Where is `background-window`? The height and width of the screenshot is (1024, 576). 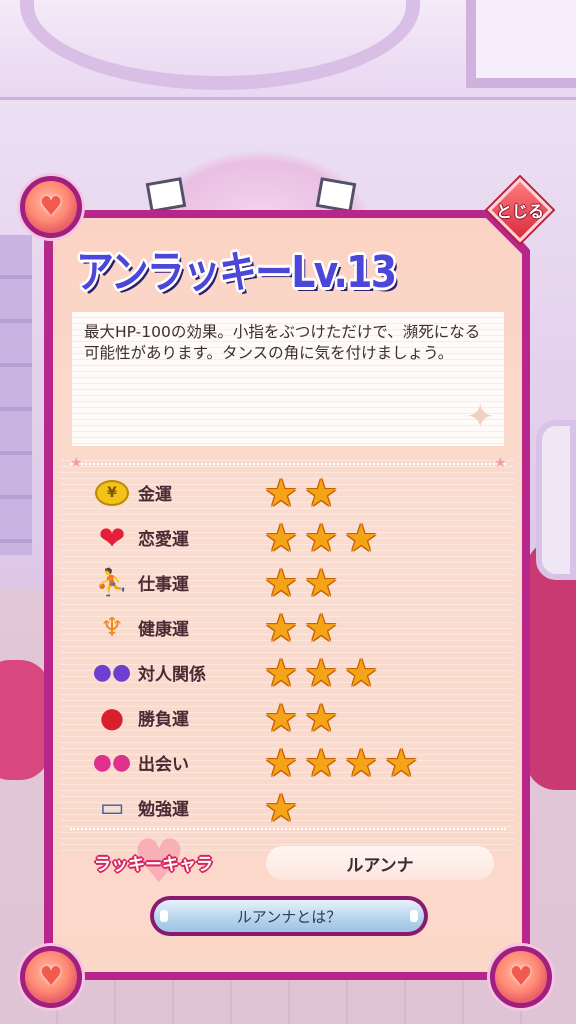 background-window is located at coordinates (521, 44).